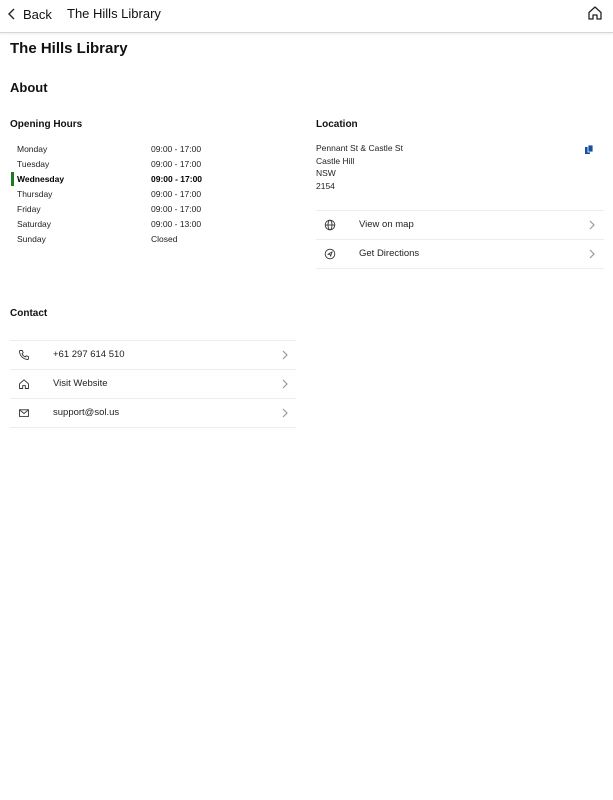 The height and width of the screenshot is (800, 613). Describe the element at coordinates (150, 149) in the screenshot. I see `hours-row: Monday 09:00 - 17:00` at that location.